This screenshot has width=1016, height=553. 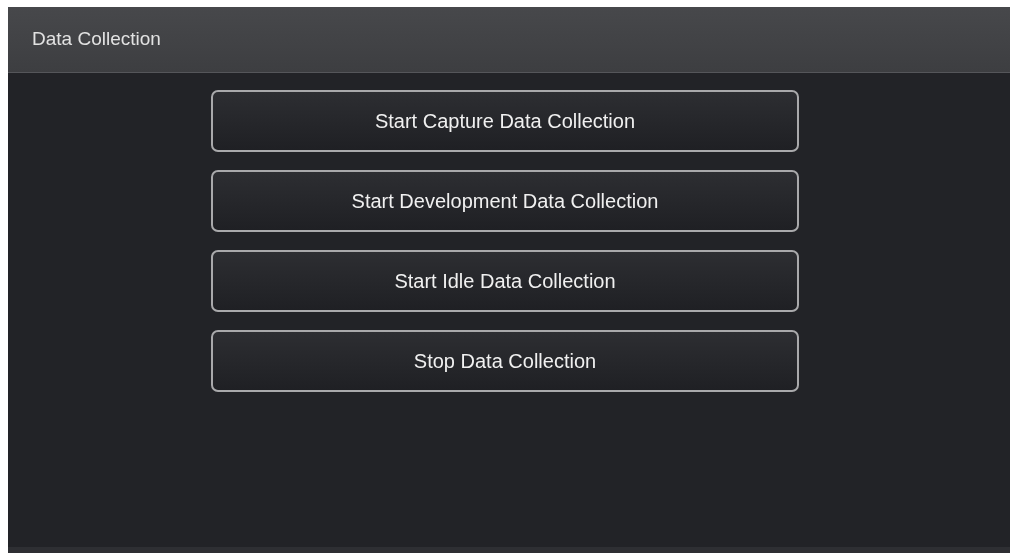 I want to click on panel-title: Data Collection, so click(x=96, y=39).